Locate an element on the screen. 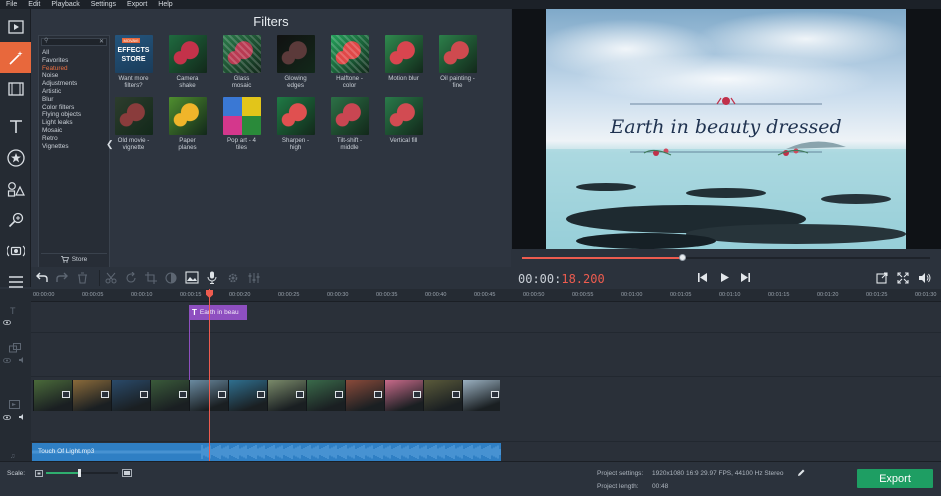 The image size is (941, 496). zoom-pan-button is located at coordinates (15, 219).